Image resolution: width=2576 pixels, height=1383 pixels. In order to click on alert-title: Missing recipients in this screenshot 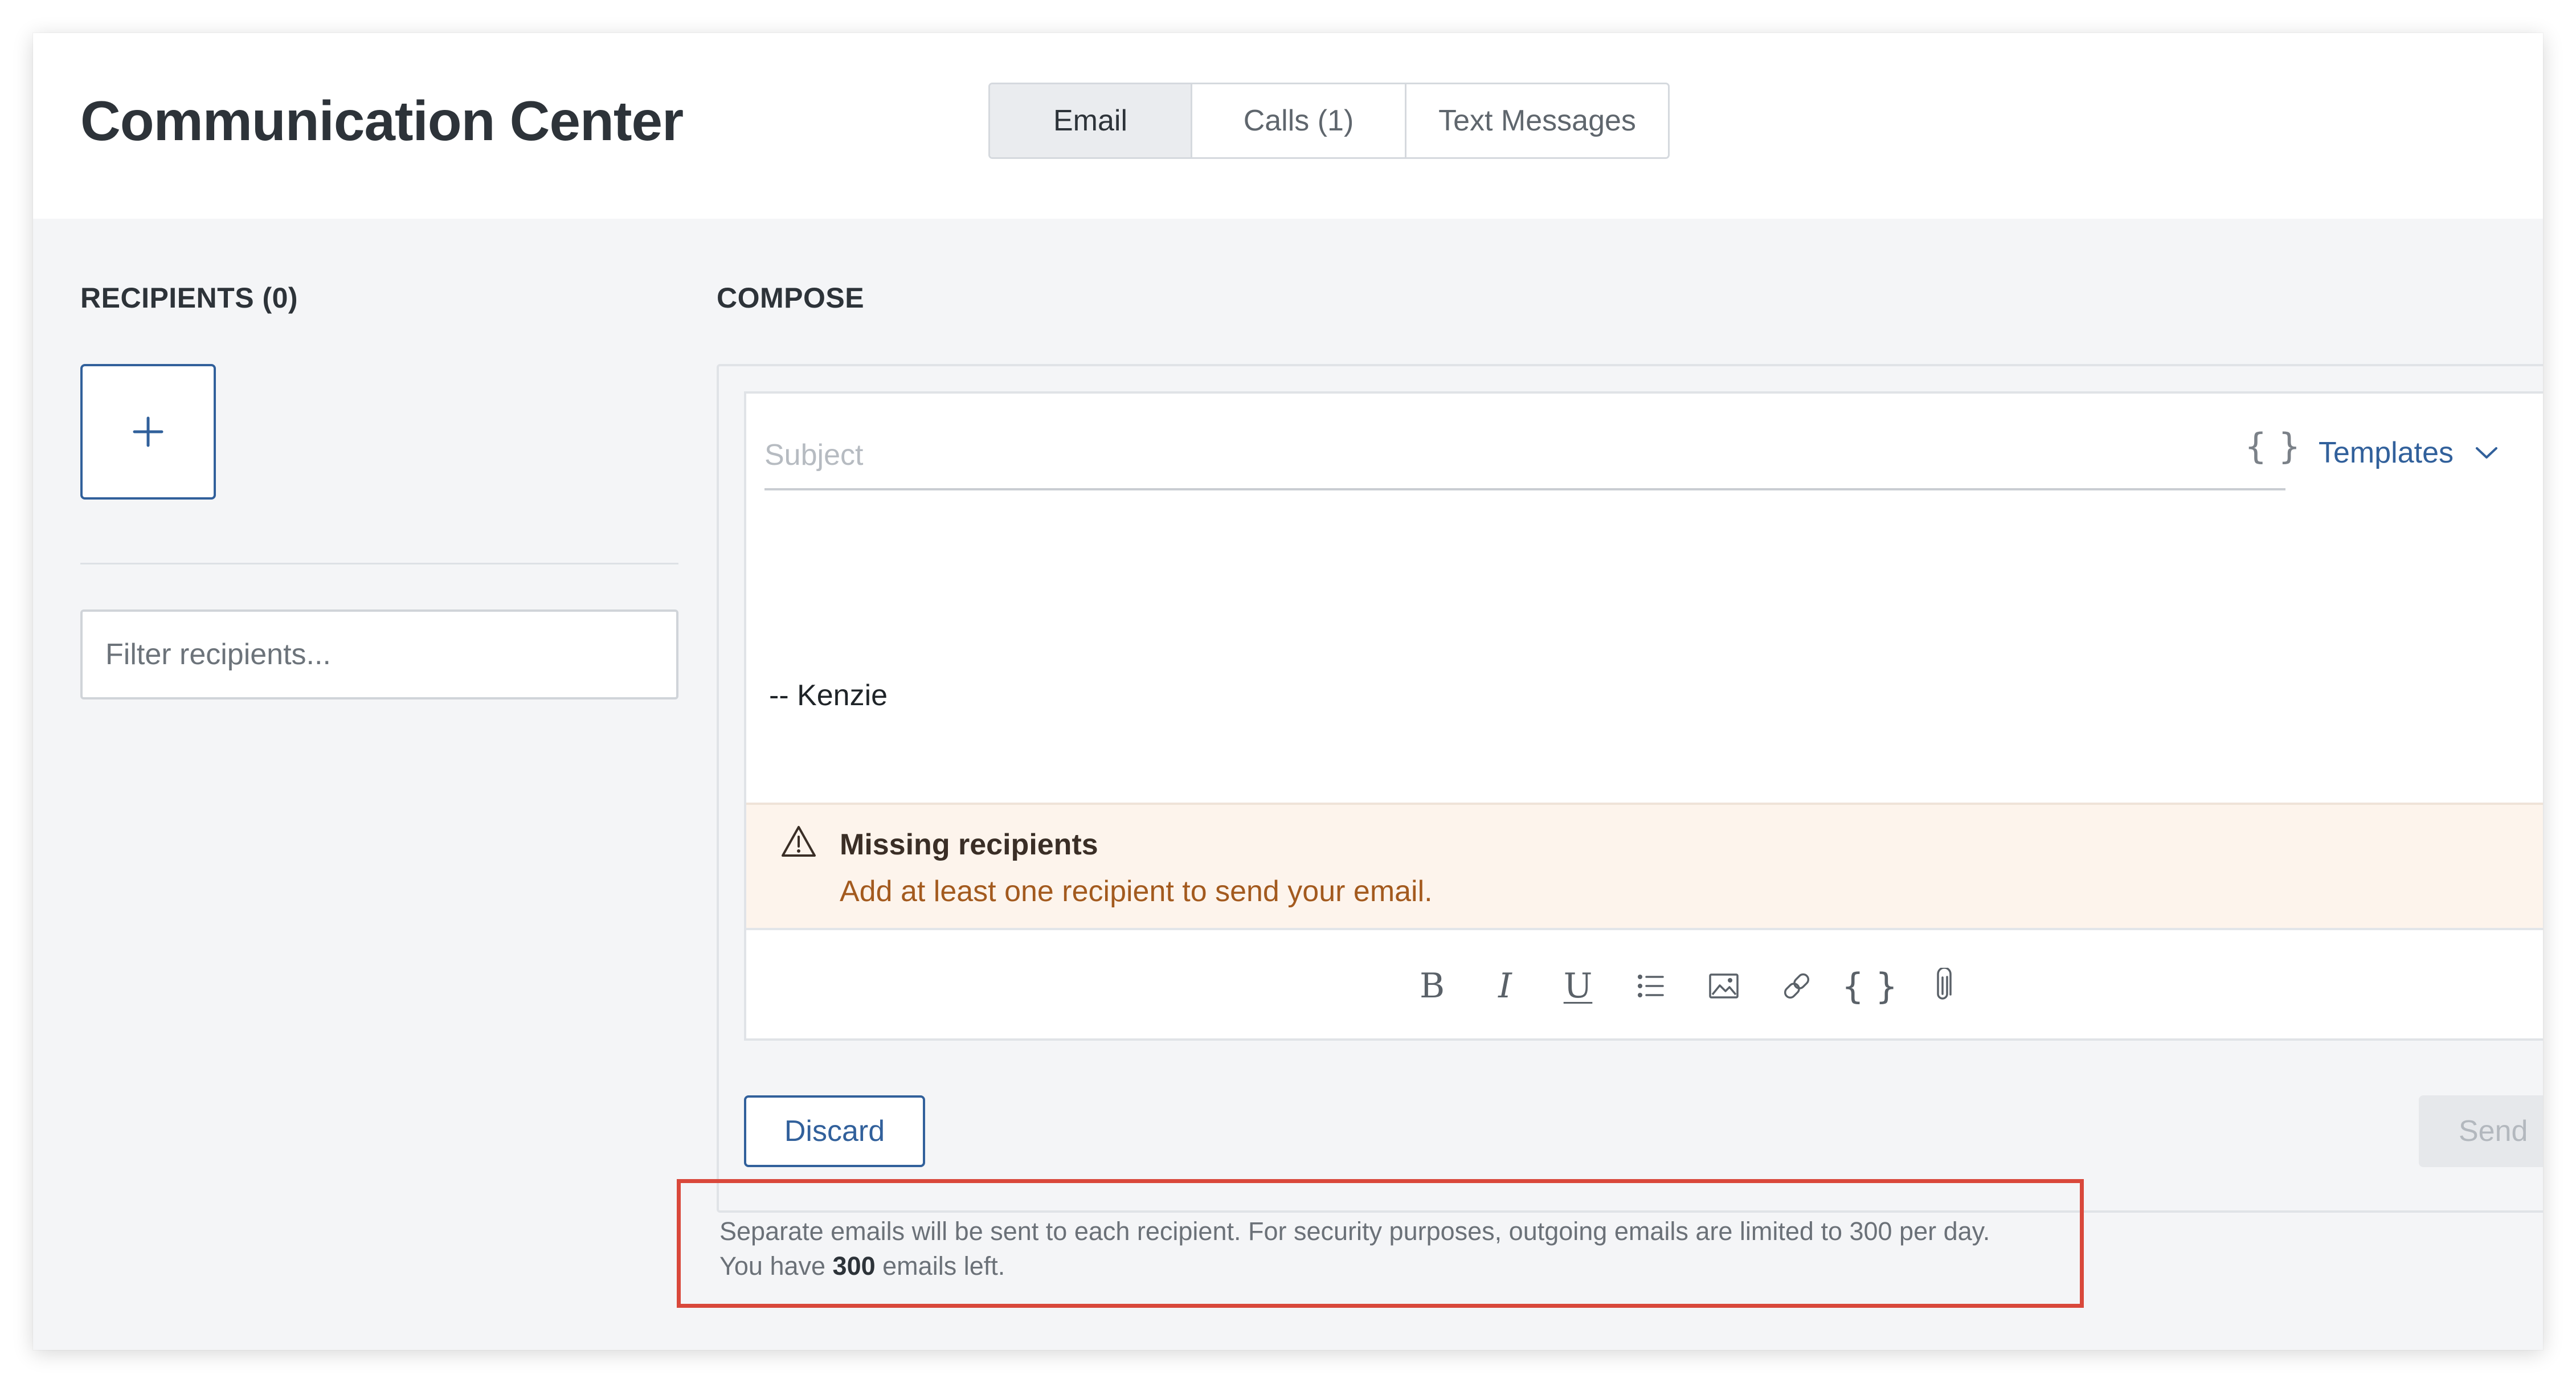, I will do `click(969, 844)`.